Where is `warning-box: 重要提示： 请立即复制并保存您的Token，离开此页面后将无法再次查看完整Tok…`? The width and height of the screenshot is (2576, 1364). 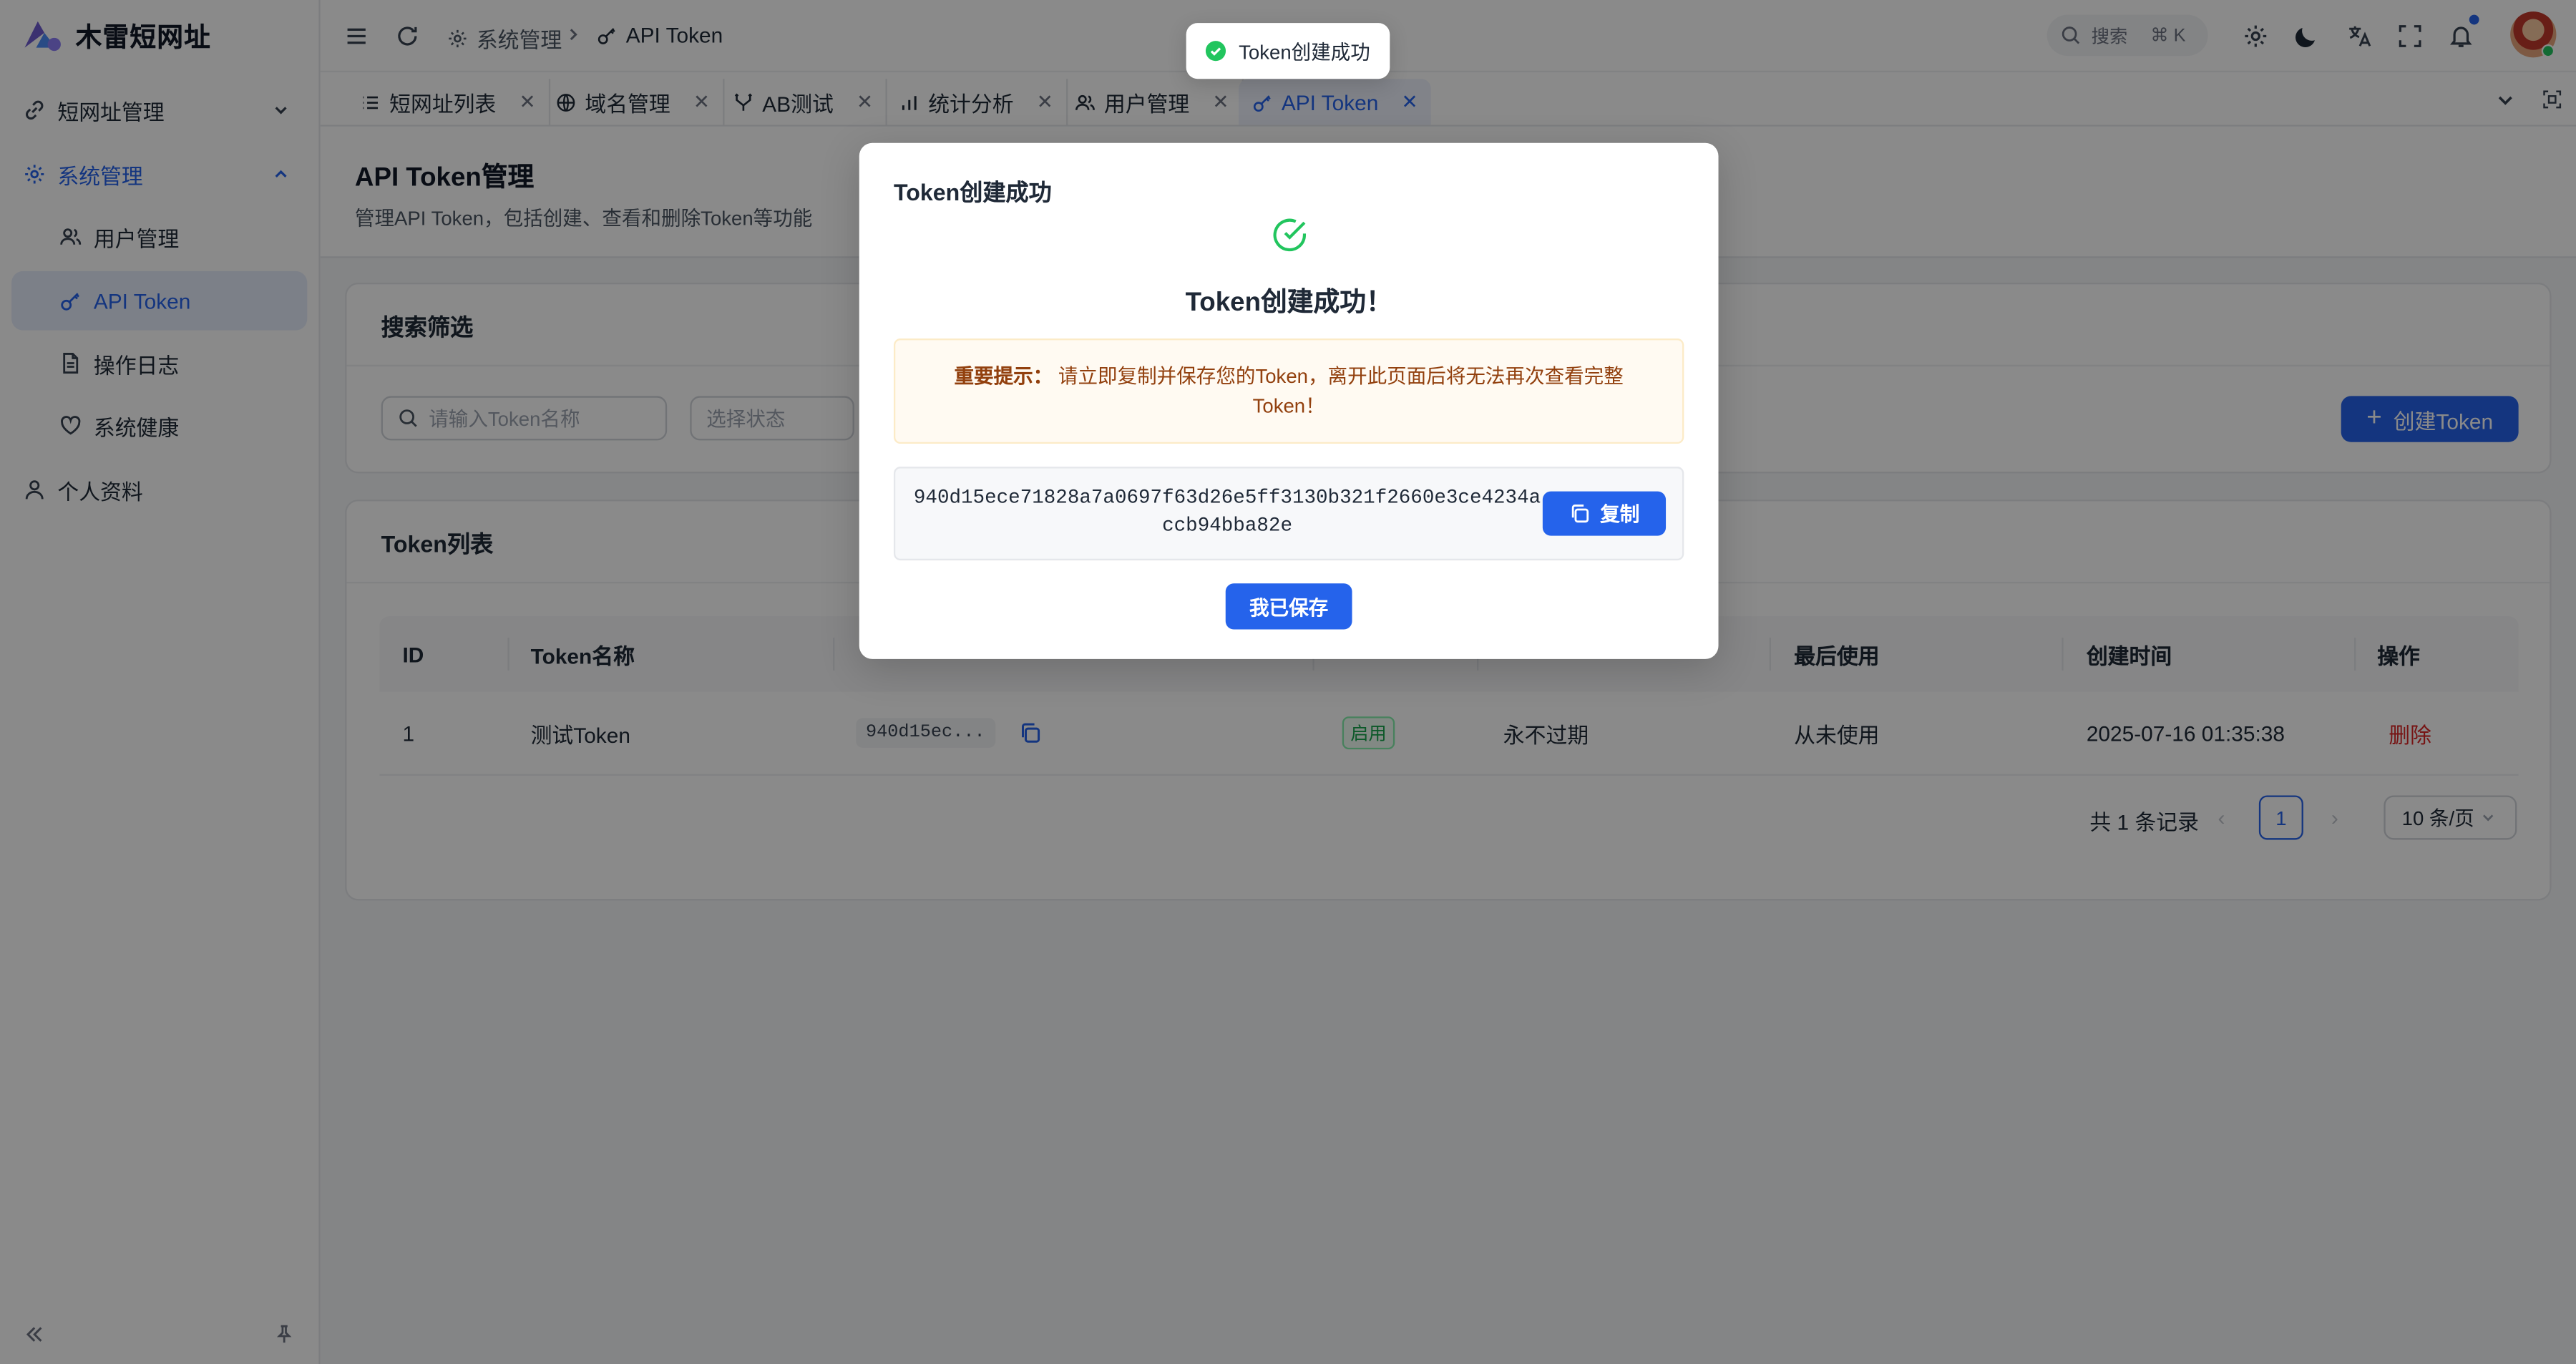
warning-box: 重要提示： 请立即复制并保存您的Token，离开此页面后将无法再次查看完整Tok… is located at coordinates (1288, 391).